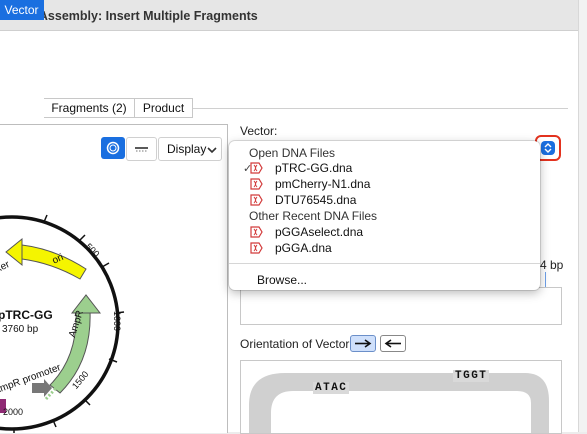 This screenshot has width=587, height=434. I want to click on display-dropdown: Display, so click(190, 149).